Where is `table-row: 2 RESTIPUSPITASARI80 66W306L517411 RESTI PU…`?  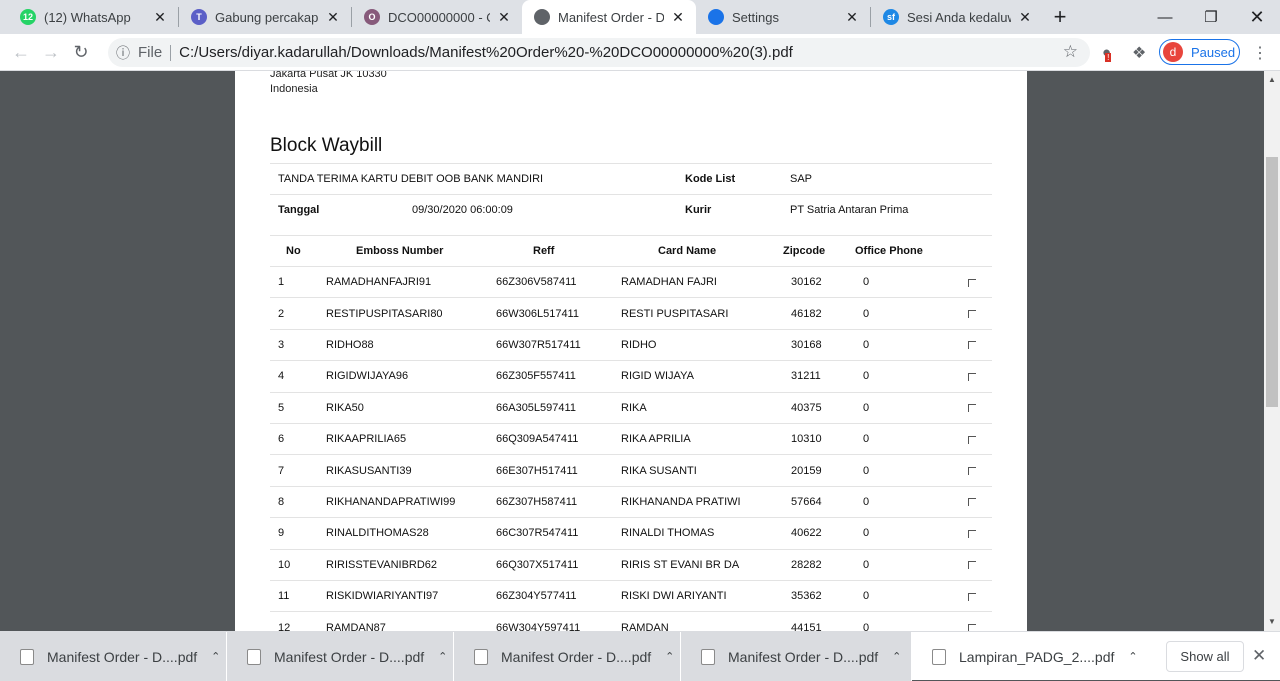
table-row: 2 RESTIPUSPITASARI80 66W306L517411 RESTI PU… is located at coordinates (631, 313).